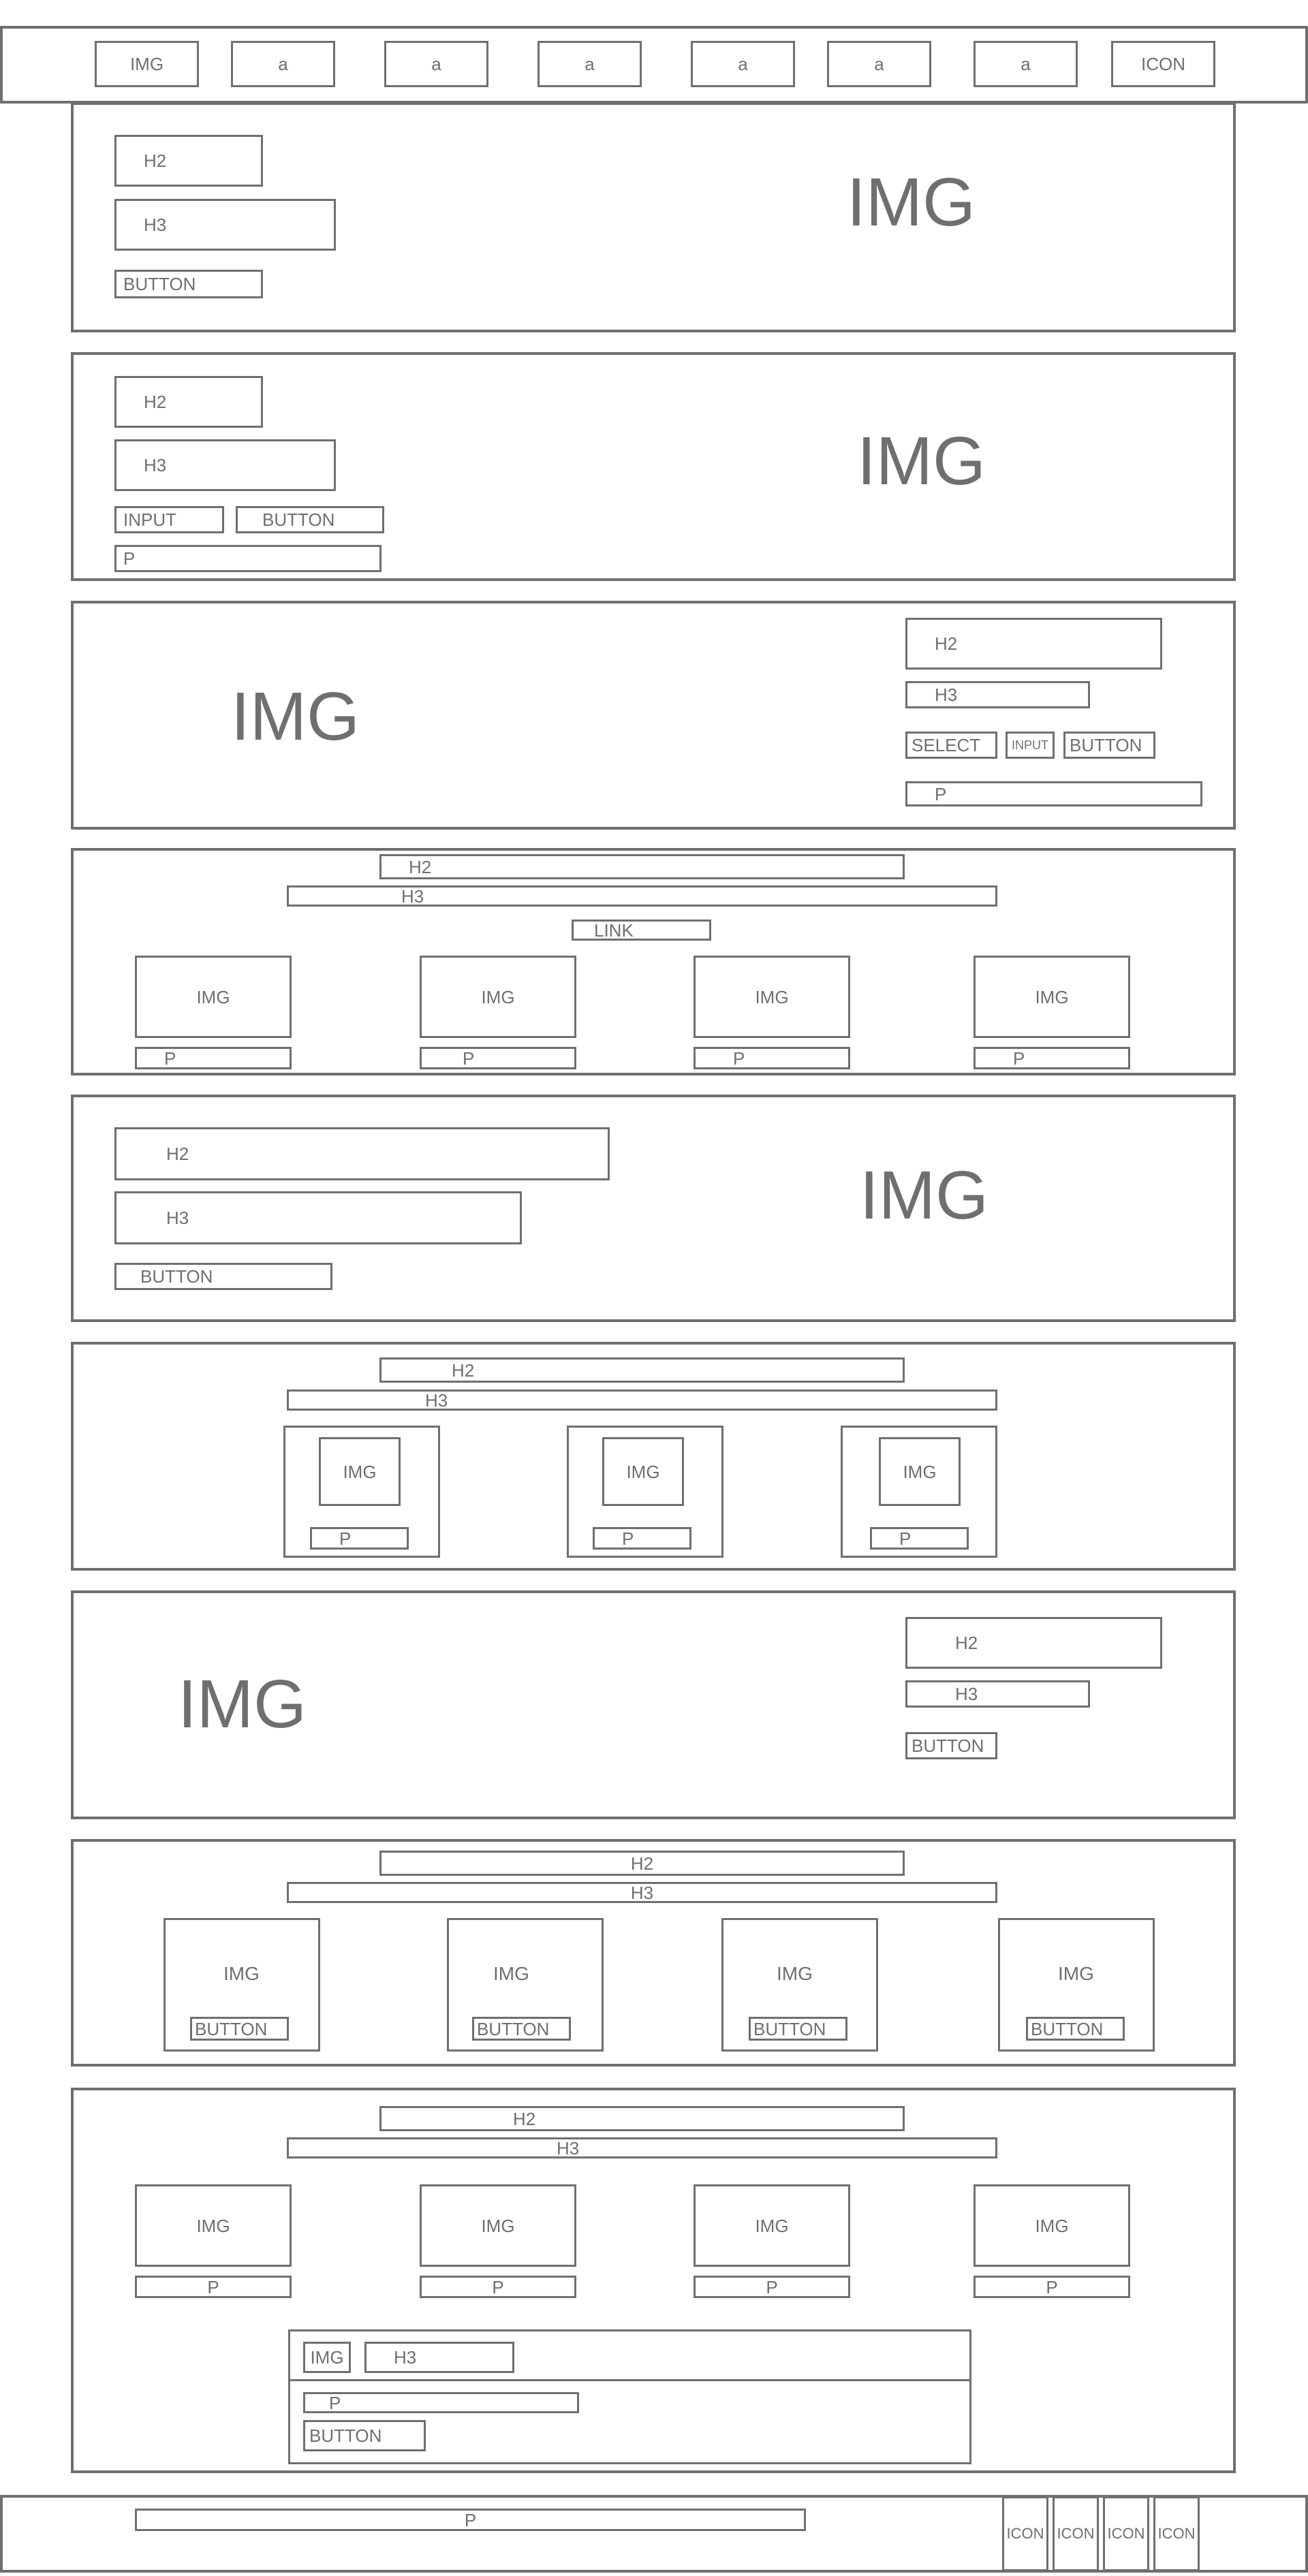  I want to click on section3-subheading: H3, so click(997, 694).